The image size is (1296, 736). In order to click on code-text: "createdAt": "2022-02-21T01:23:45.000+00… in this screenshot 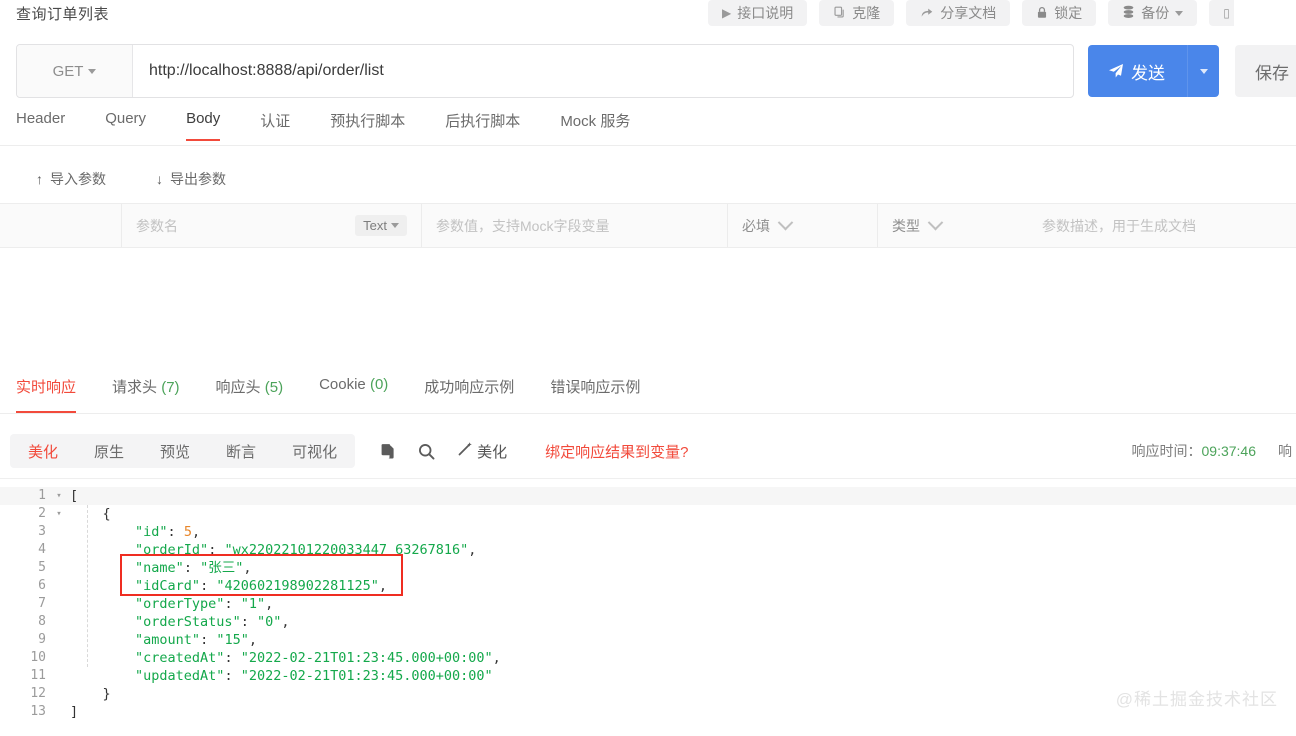, I will do `click(318, 658)`.